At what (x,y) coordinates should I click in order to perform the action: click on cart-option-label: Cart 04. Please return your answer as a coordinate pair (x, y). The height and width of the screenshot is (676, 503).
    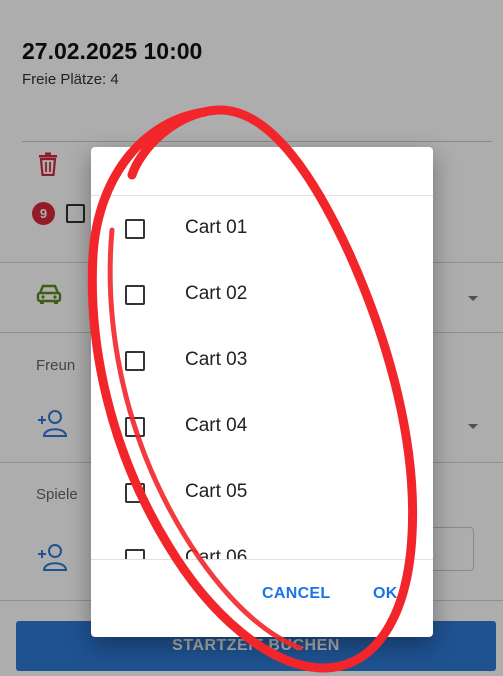
    Looking at the image, I should click on (216, 425).